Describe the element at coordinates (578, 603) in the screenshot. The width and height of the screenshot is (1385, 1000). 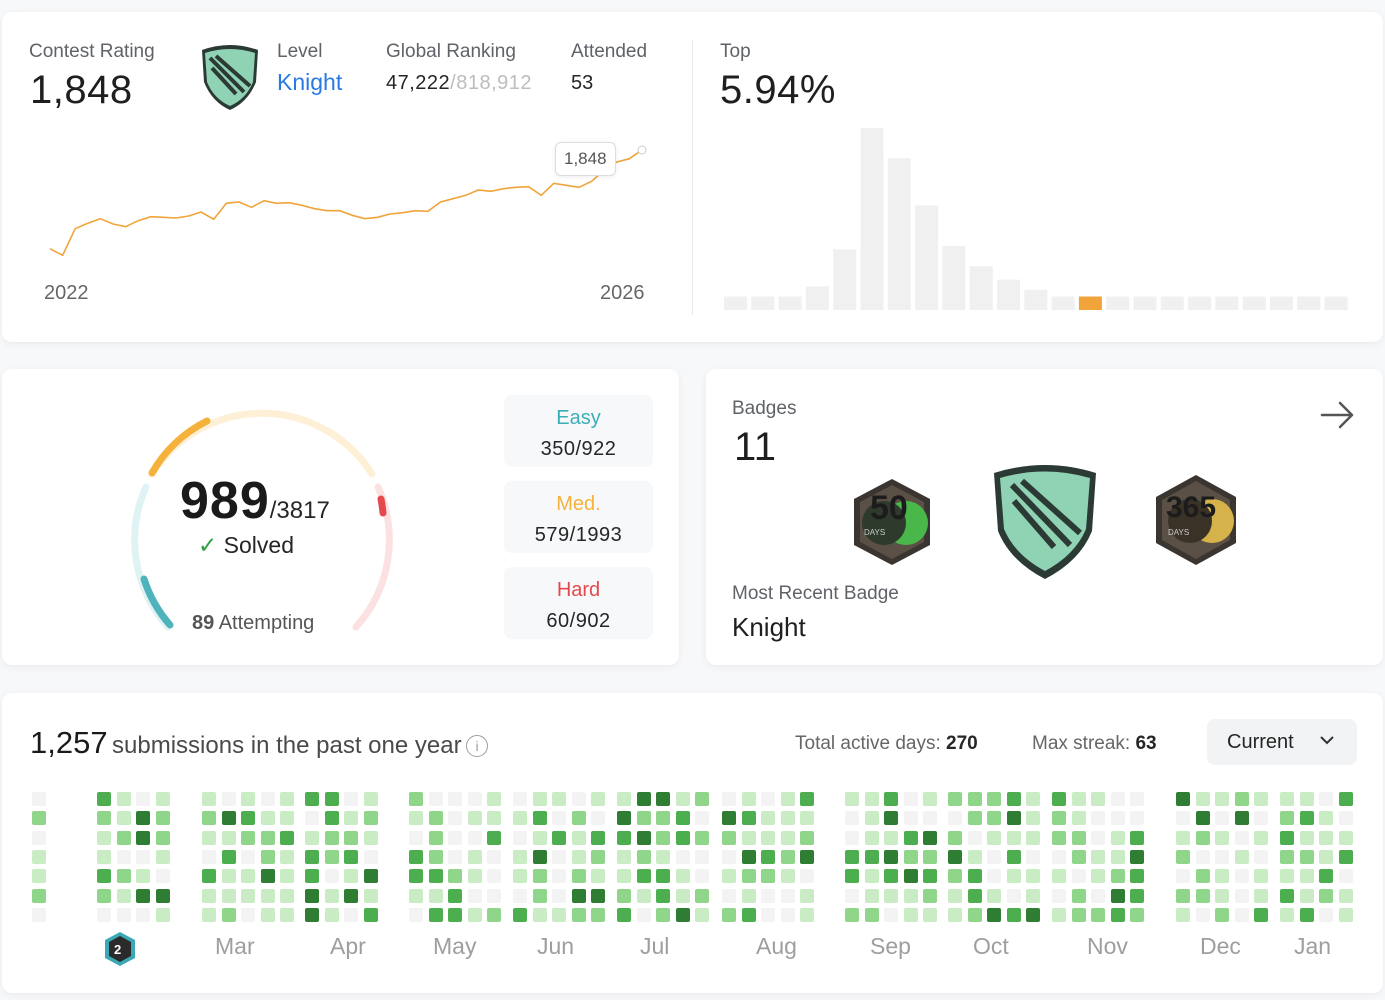
I see `hard-box: Hard 60/902` at that location.